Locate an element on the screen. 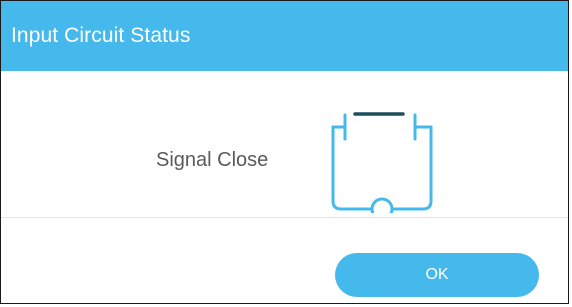  dialog-divider is located at coordinates (284, 217).